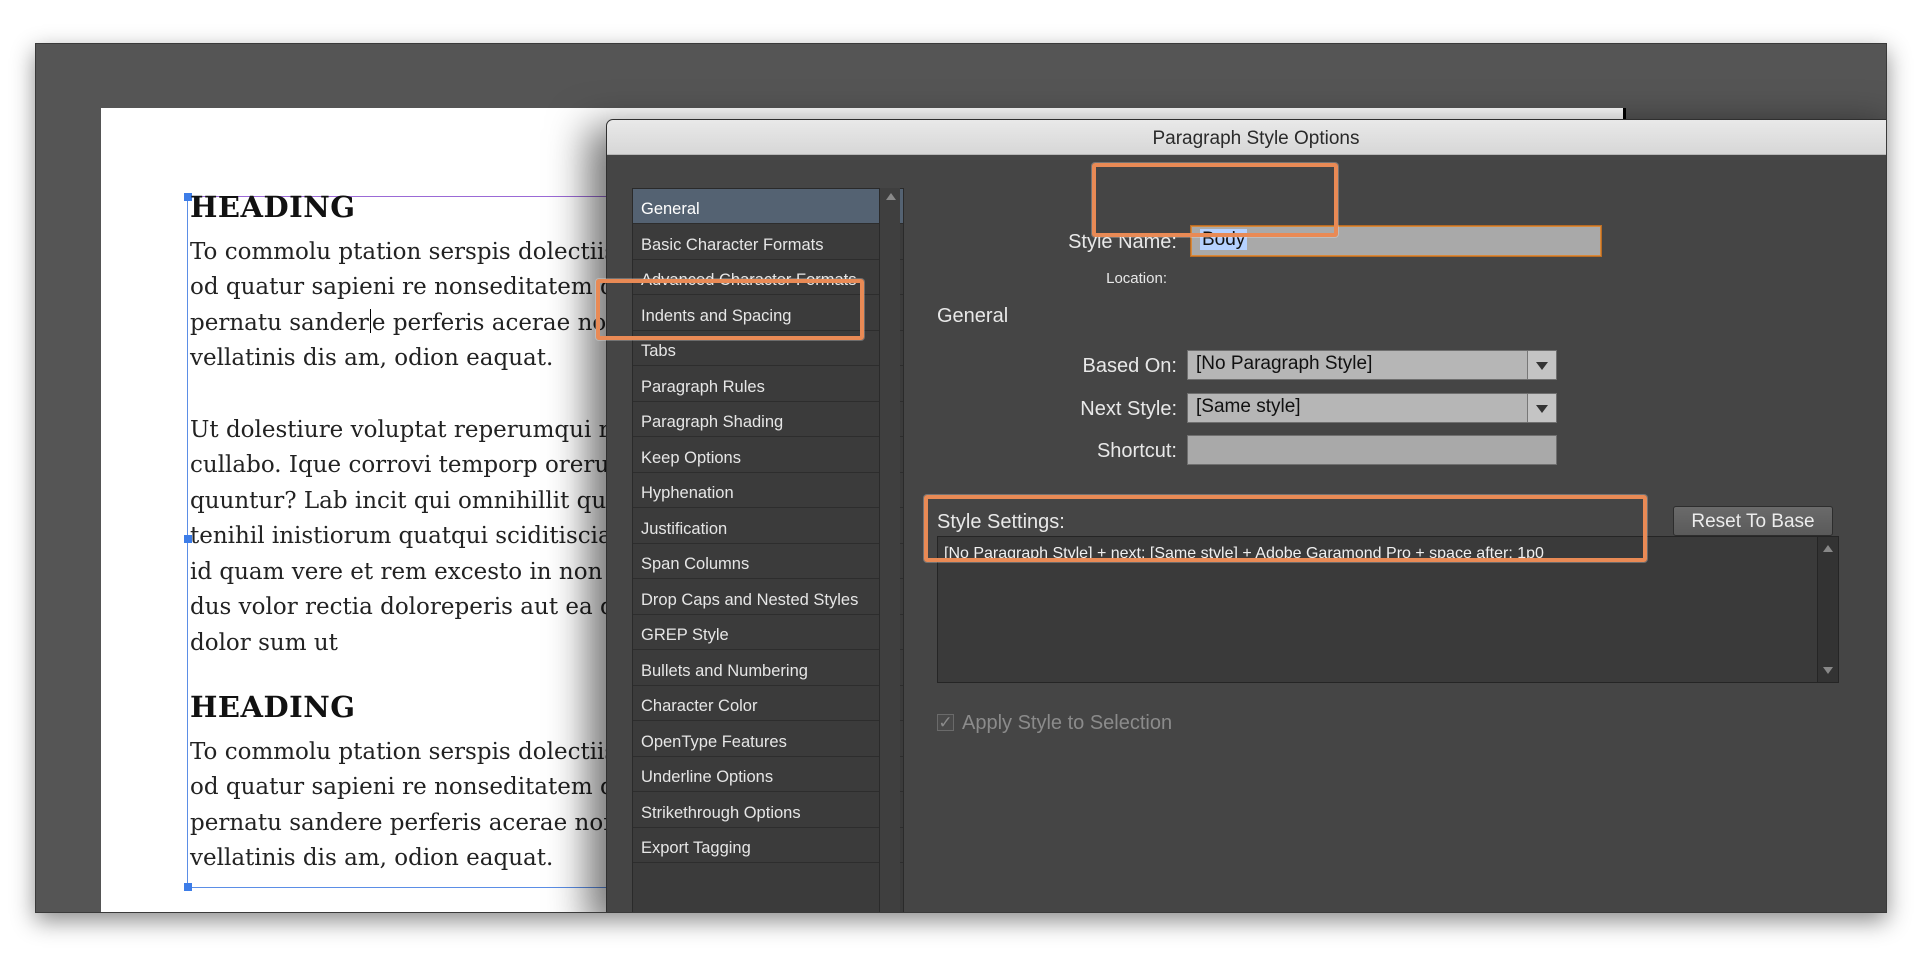 This screenshot has width=1920, height=954. I want to click on category-item-underline-options: Underline Options, so click(768, 774).